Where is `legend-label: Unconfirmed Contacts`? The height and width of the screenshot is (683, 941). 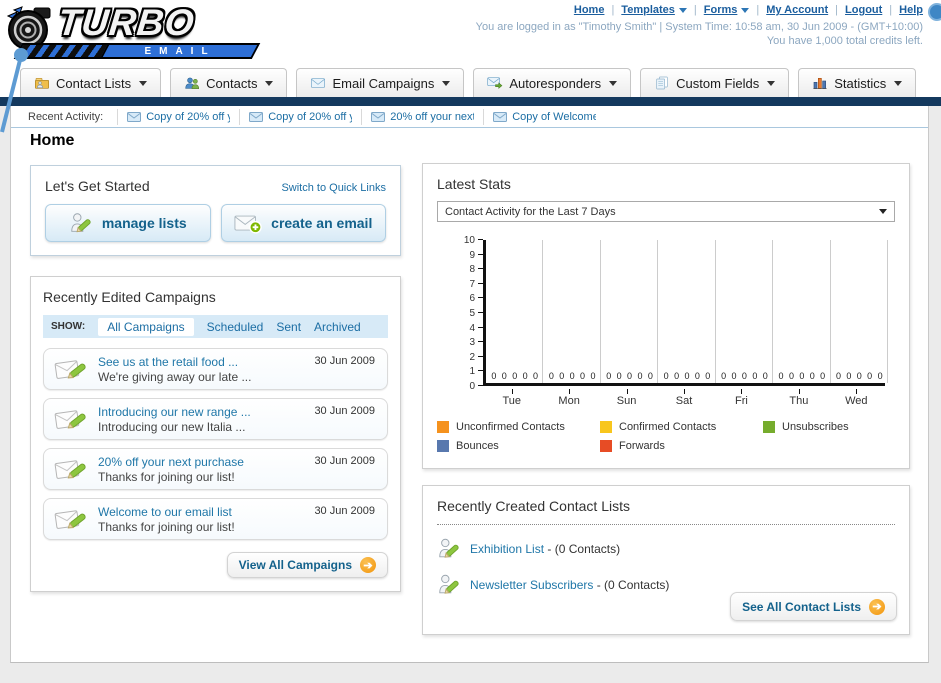 legend-label: Unconfirmed Contacts is located at coordinates (510, 427).